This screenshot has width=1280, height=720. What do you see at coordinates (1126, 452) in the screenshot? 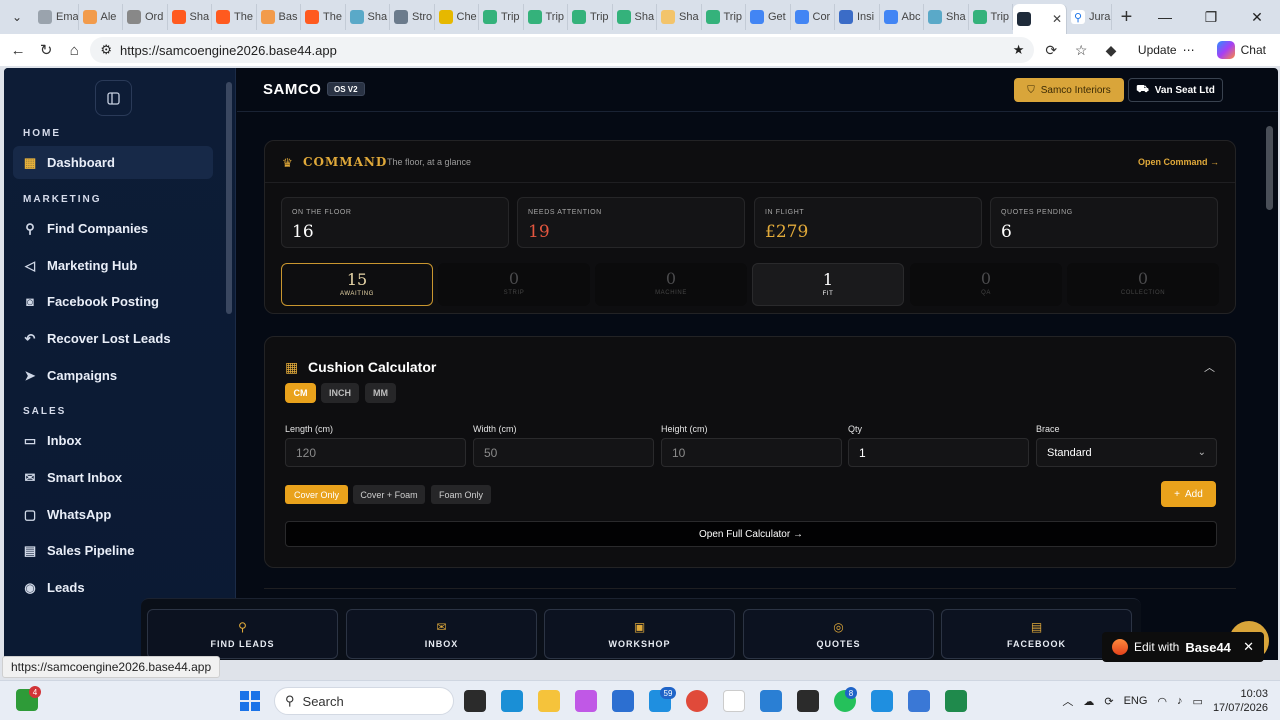
I see `brace-select: Standard ⌄` at bounding box center [1126, 452].